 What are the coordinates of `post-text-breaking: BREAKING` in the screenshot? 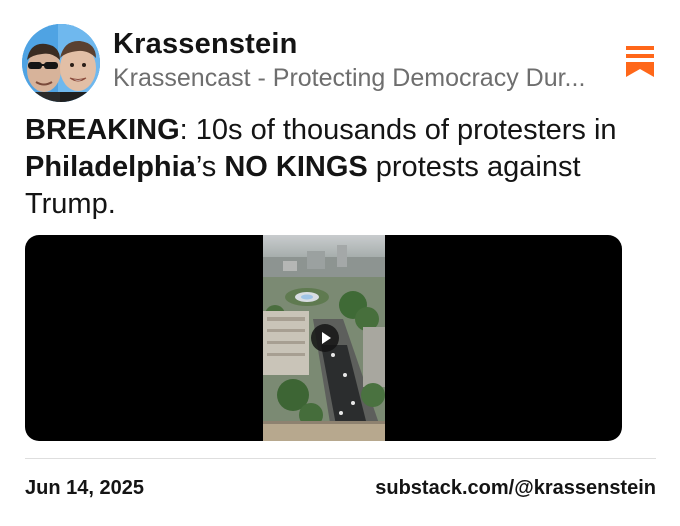 It's located at (102, 130).